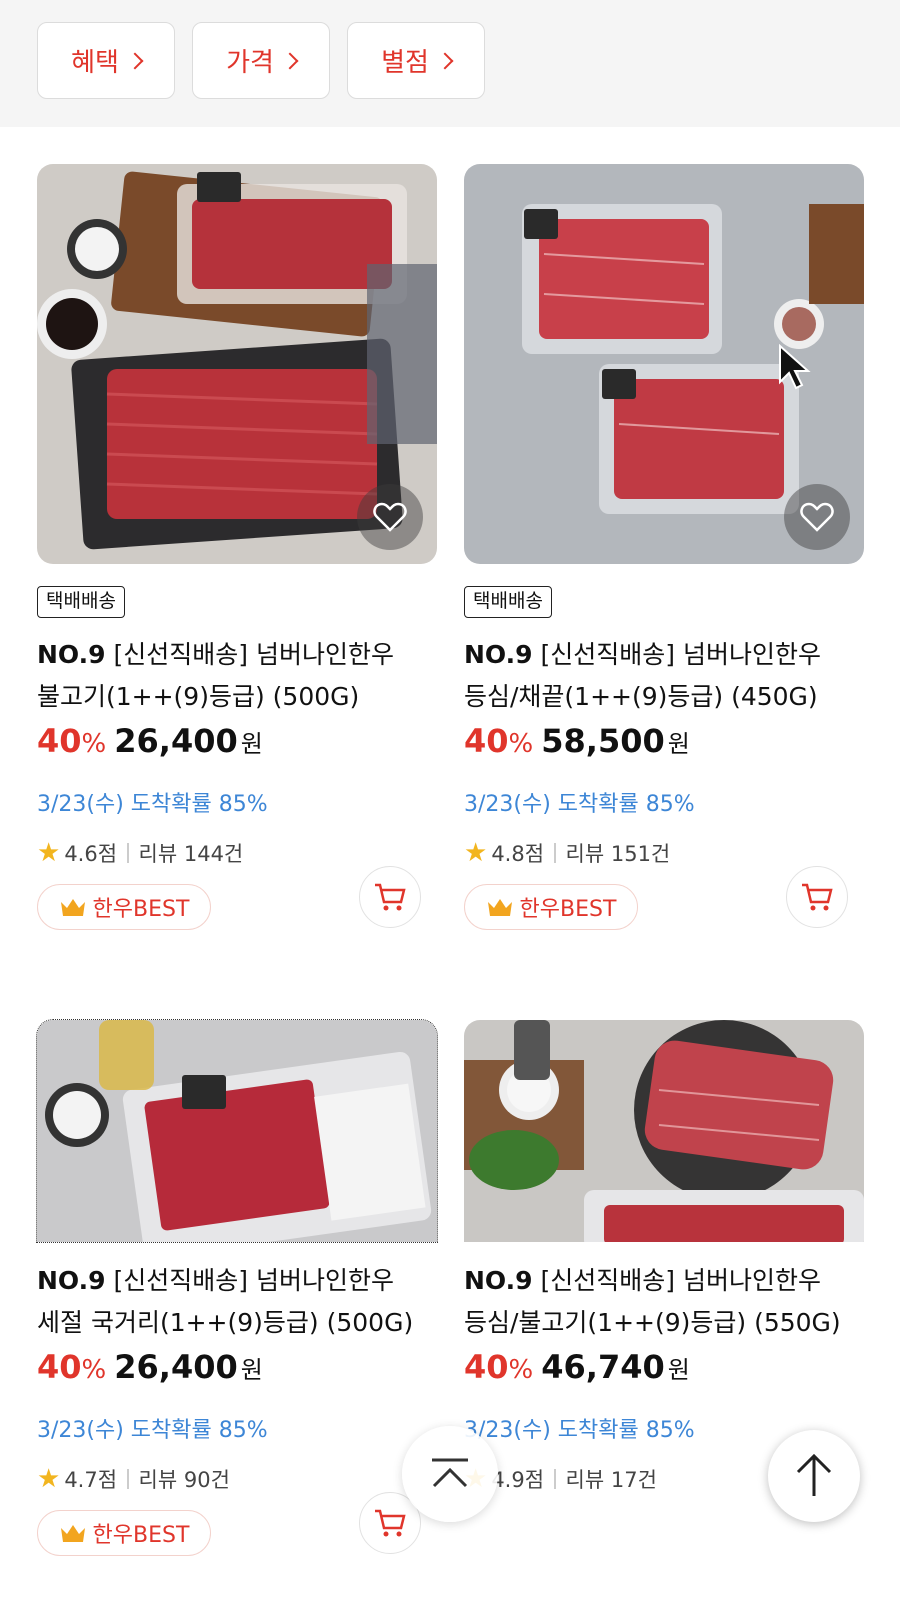 The image size is (900, 1605). Describe the element at coordinates (191, 854) in the screenshot. I see `review-count: 리뷰 144건` at that location.